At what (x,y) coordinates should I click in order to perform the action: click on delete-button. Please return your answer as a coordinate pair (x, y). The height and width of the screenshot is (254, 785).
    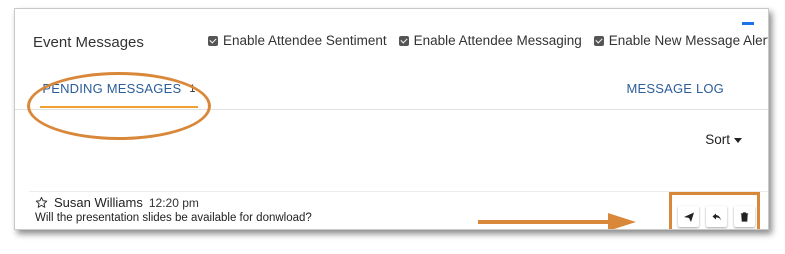
    Looking at the image, I should click on (744, 216).